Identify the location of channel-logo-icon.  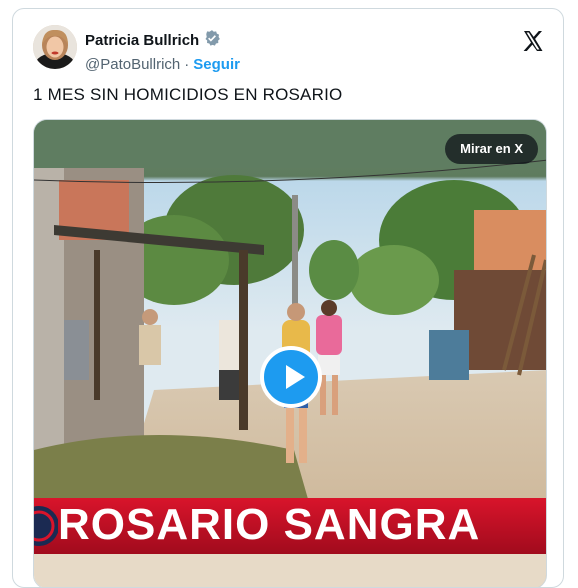
(46, 526).